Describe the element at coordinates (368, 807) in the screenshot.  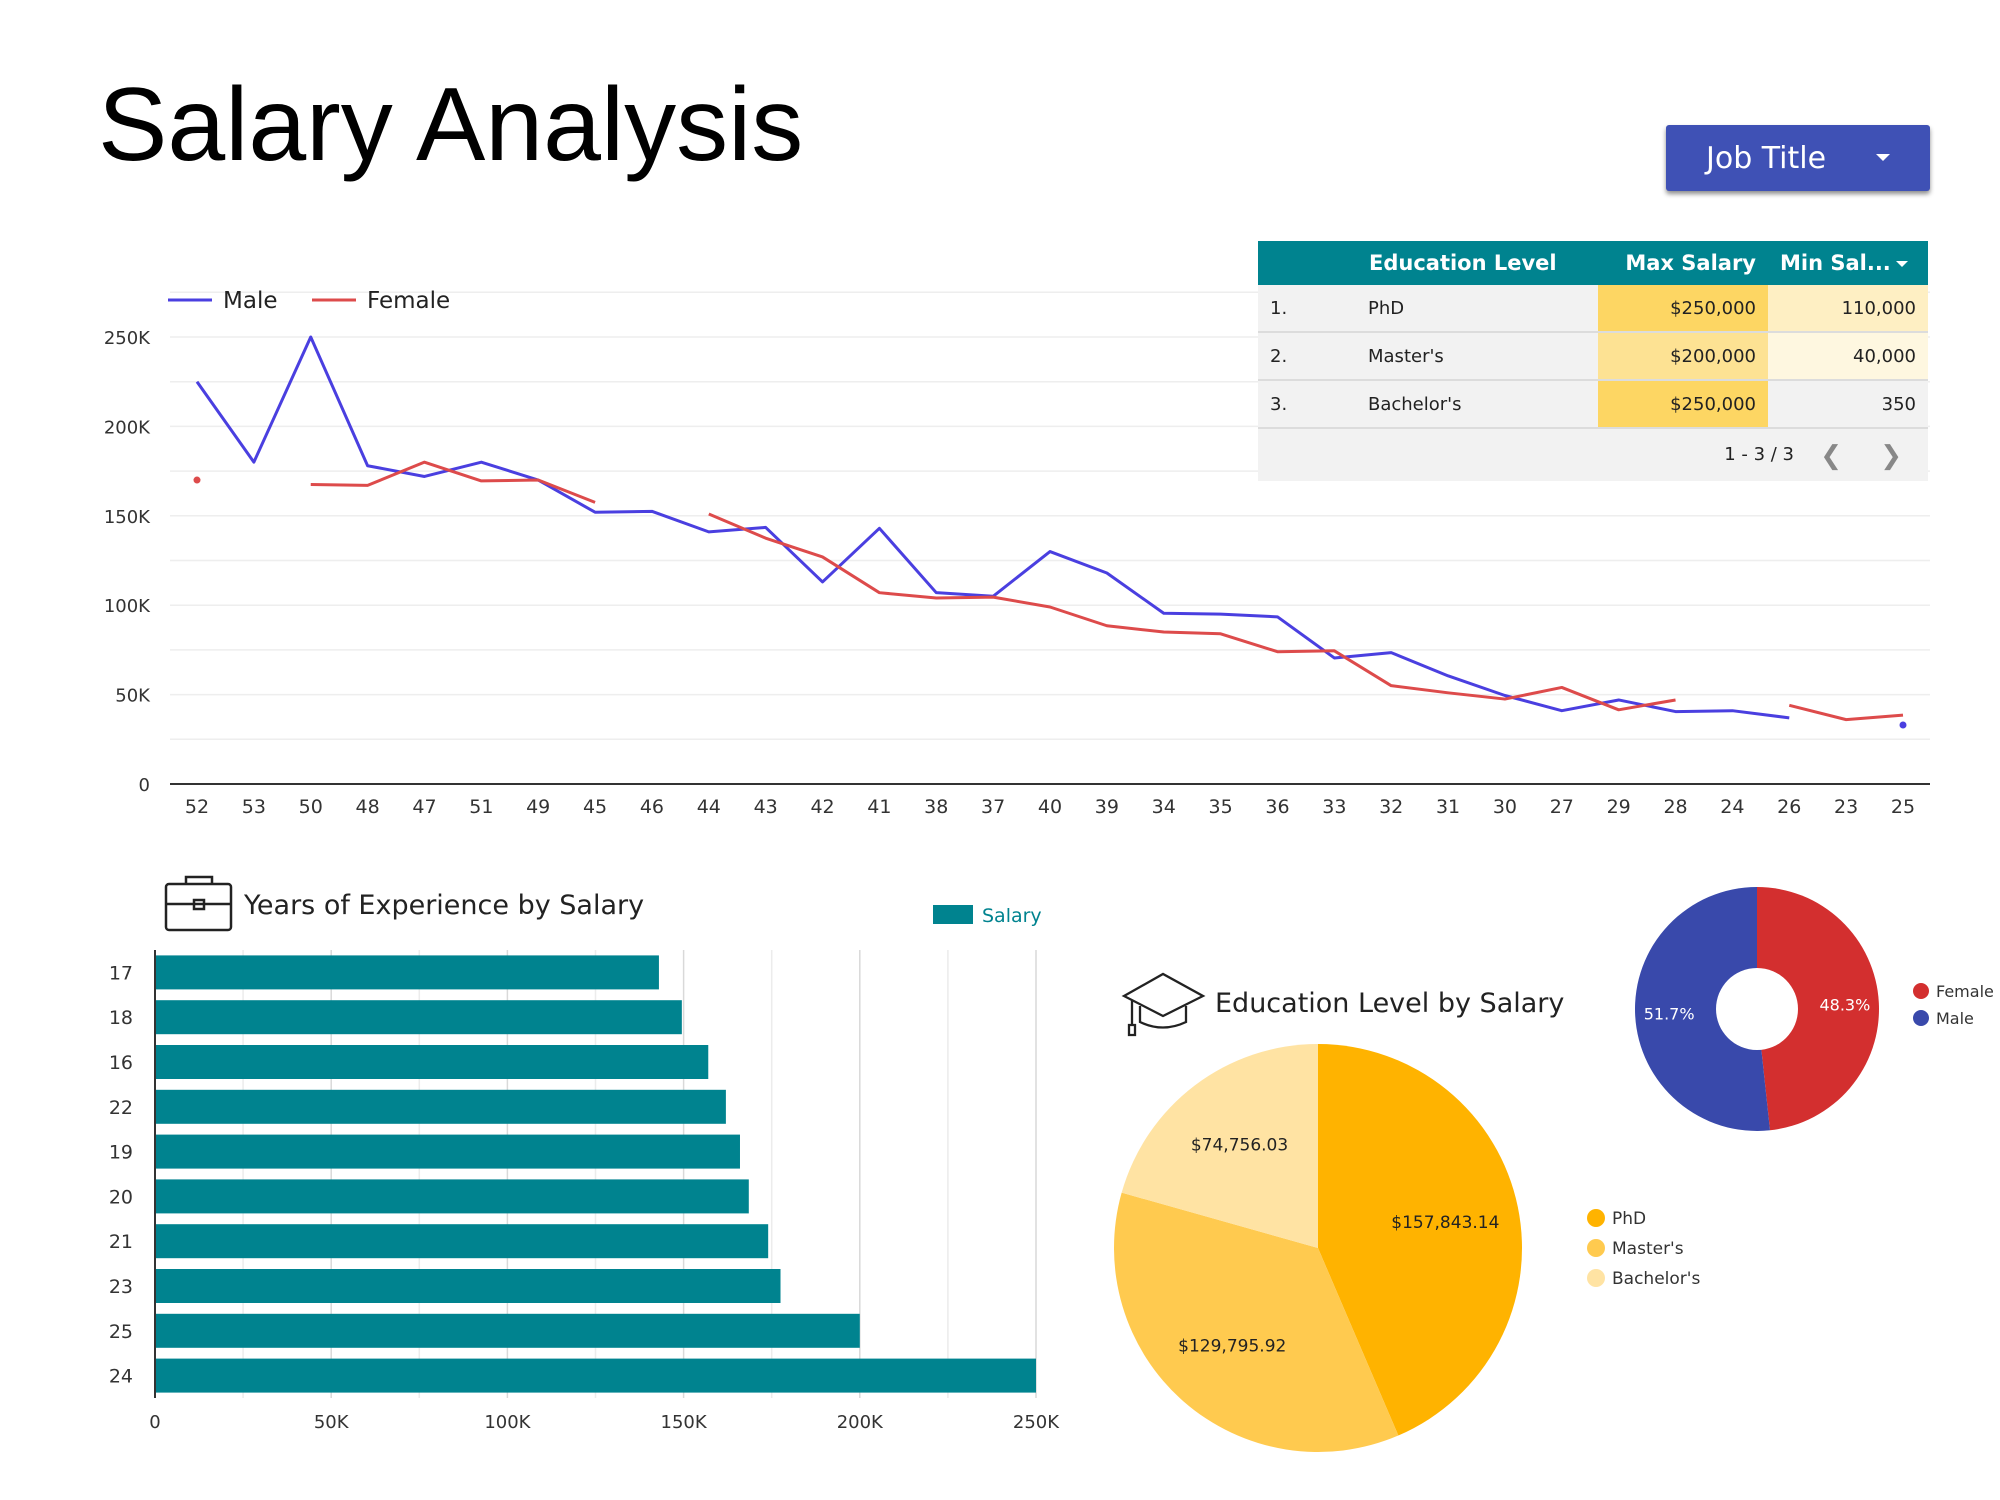
I see `x-tick-label: 48` at that location.